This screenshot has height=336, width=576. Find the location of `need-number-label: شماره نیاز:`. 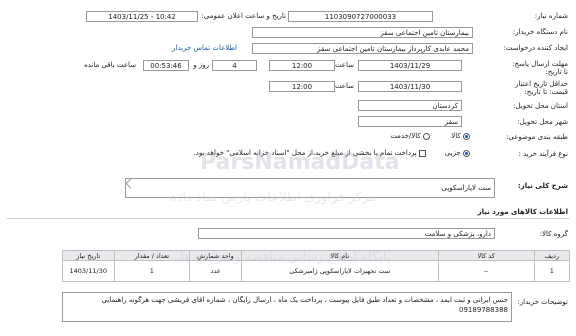

need-number-label: شماره نیاز: is located at coordinates (551, 16).